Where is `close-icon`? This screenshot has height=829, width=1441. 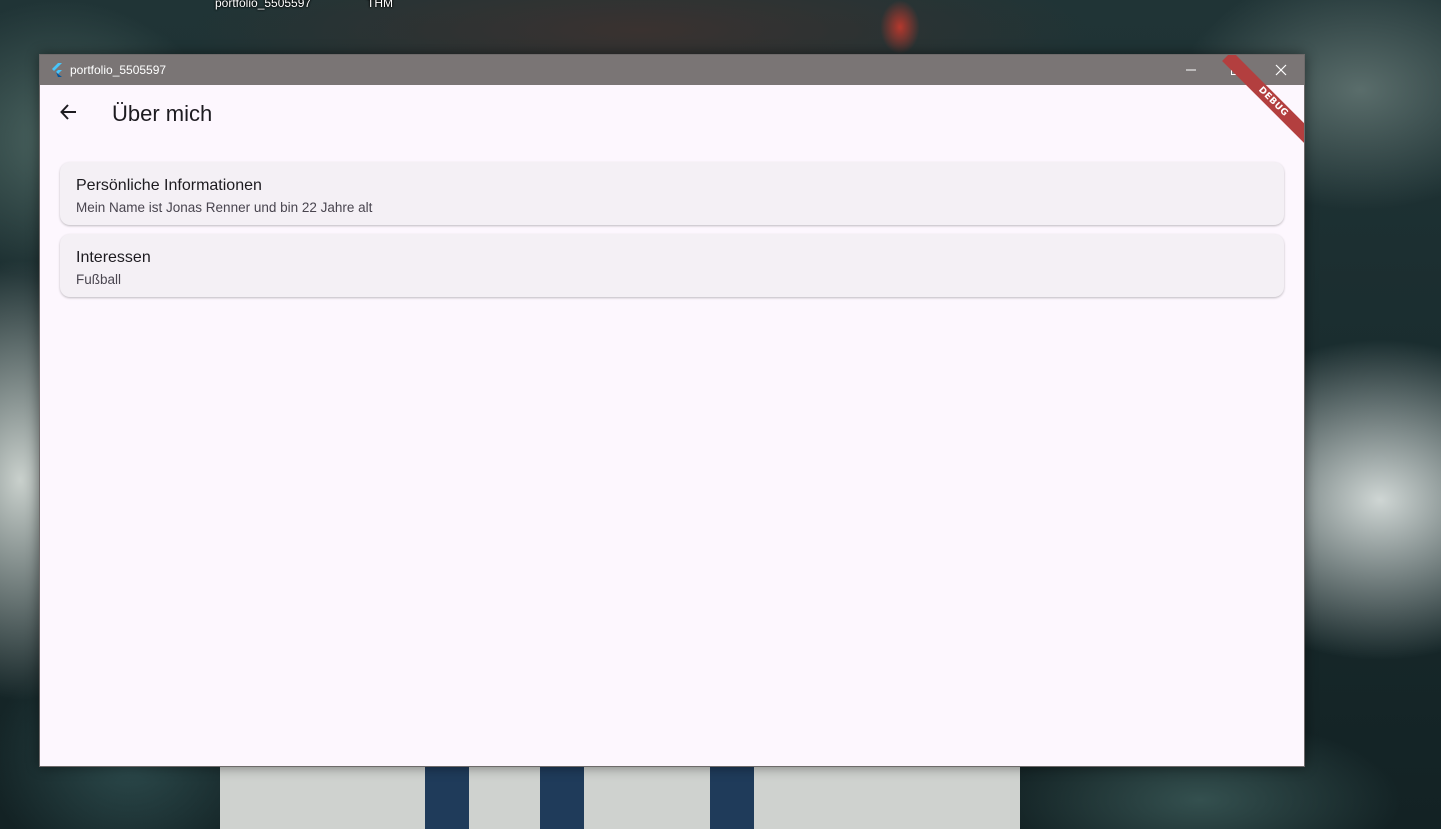
close-icon is located at coordinates (1281, 70).